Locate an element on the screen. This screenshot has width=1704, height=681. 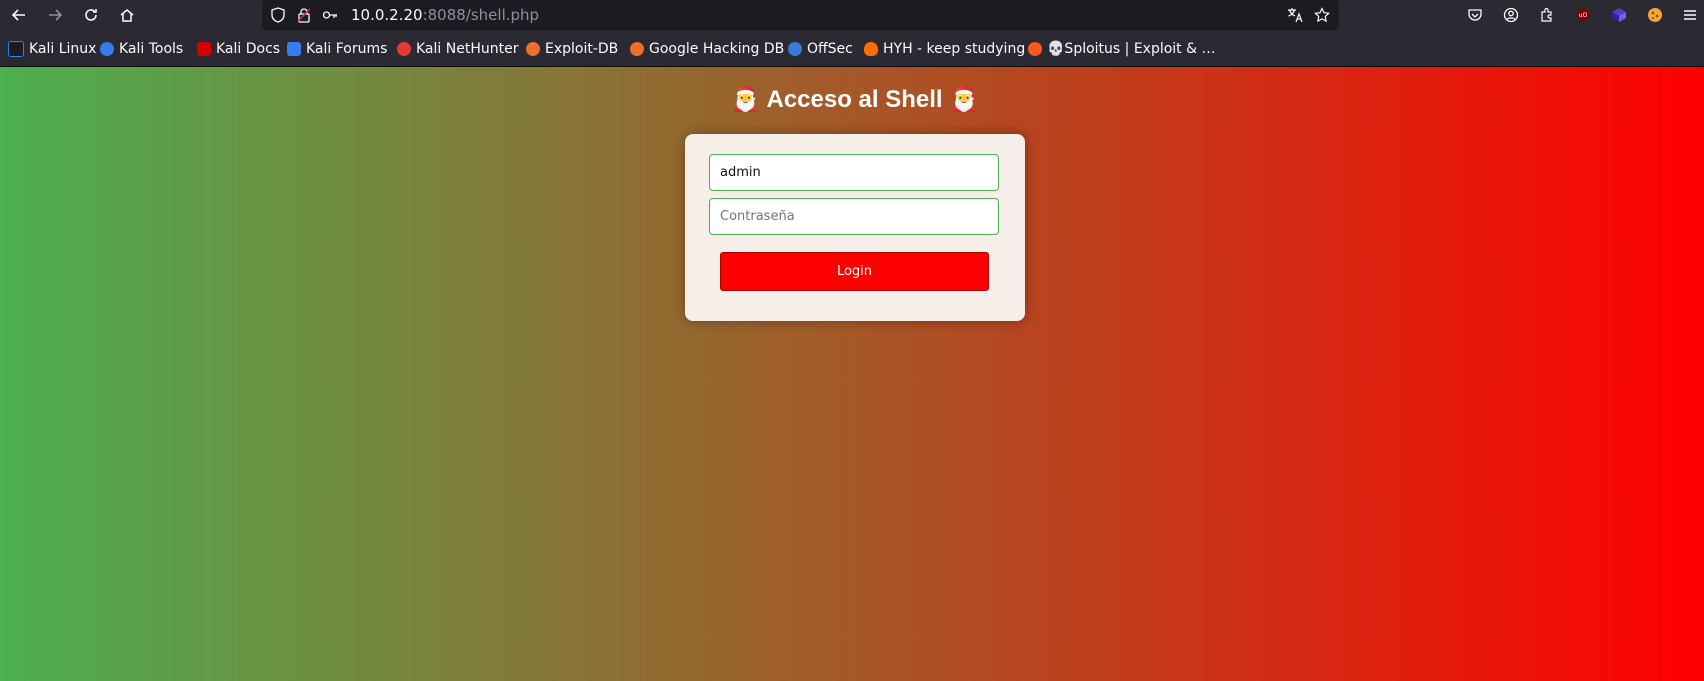
offsec-icon is located at coordinates (795, 49).